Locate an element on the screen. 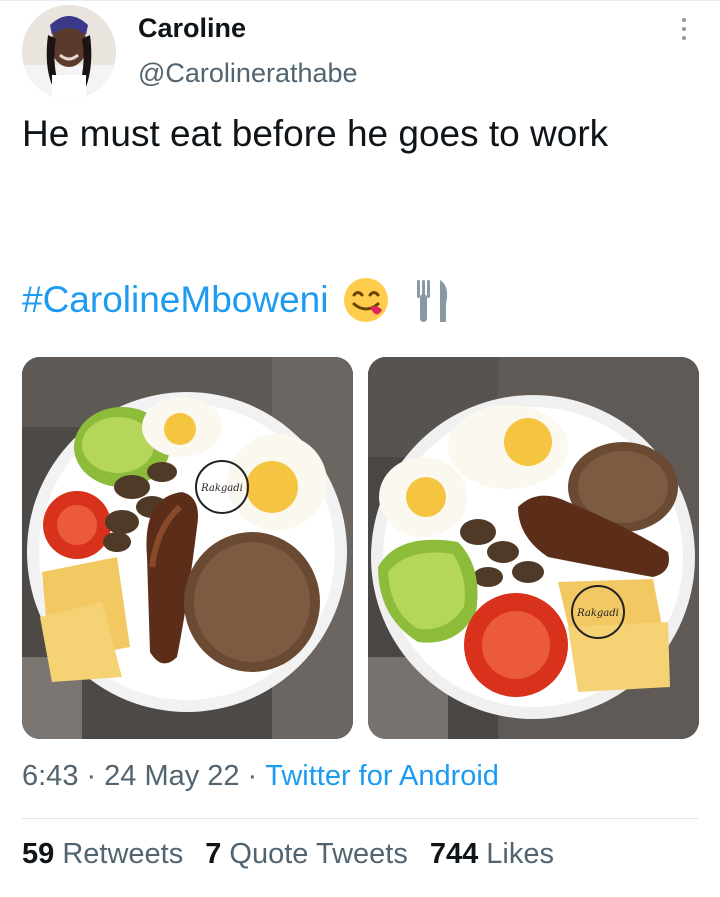  quote-tweets-stat: 7 Quote Tweets is located at coordinates (306, 854).